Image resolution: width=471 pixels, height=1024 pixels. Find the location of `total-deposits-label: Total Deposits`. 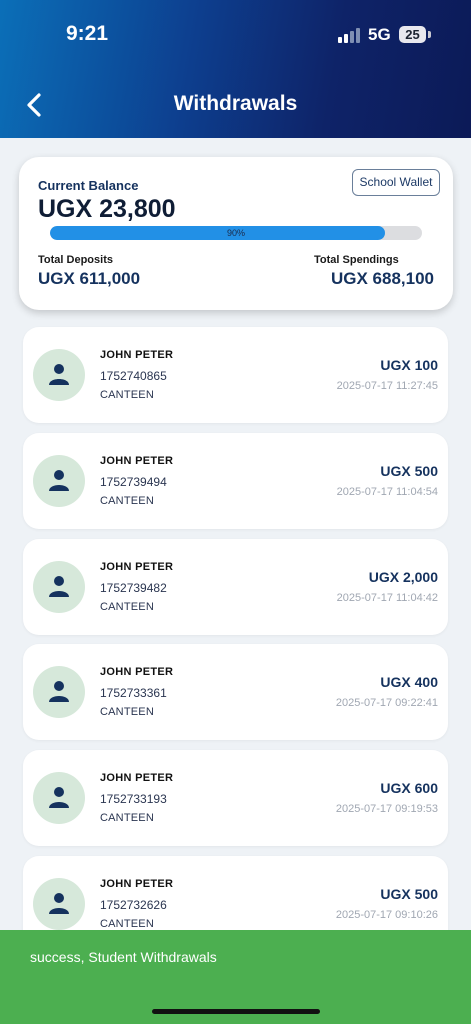

total-deposits-label: Total Deposits is located at coordinates (75, 260).